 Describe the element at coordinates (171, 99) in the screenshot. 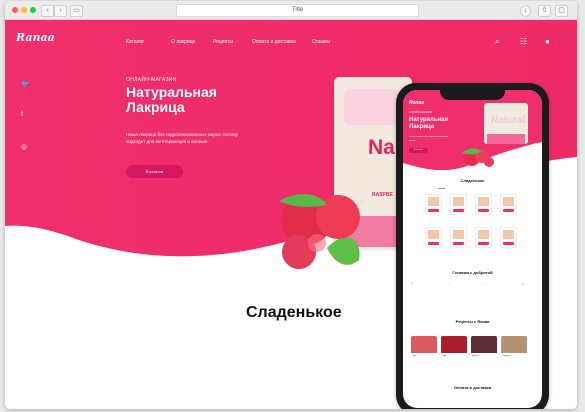

I see `hero-title: Натуральная Лакрица` at that location.